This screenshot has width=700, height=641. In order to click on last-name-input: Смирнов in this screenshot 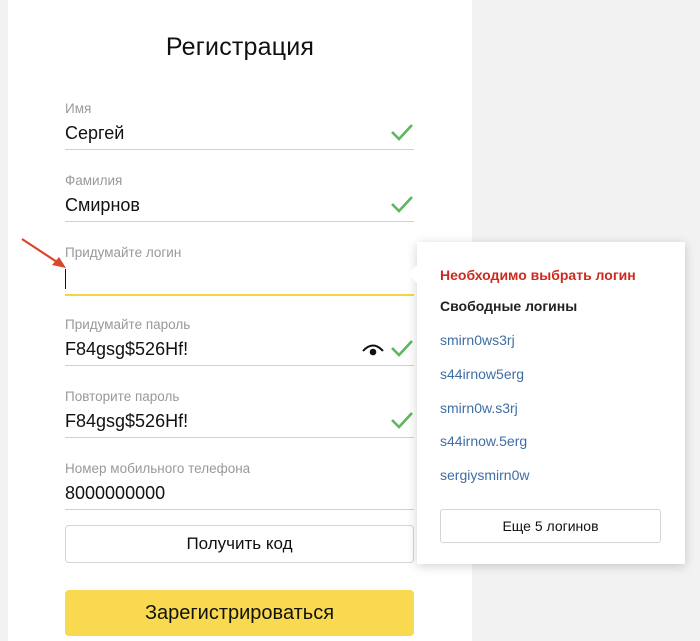, I will do `click(102, 205)`.